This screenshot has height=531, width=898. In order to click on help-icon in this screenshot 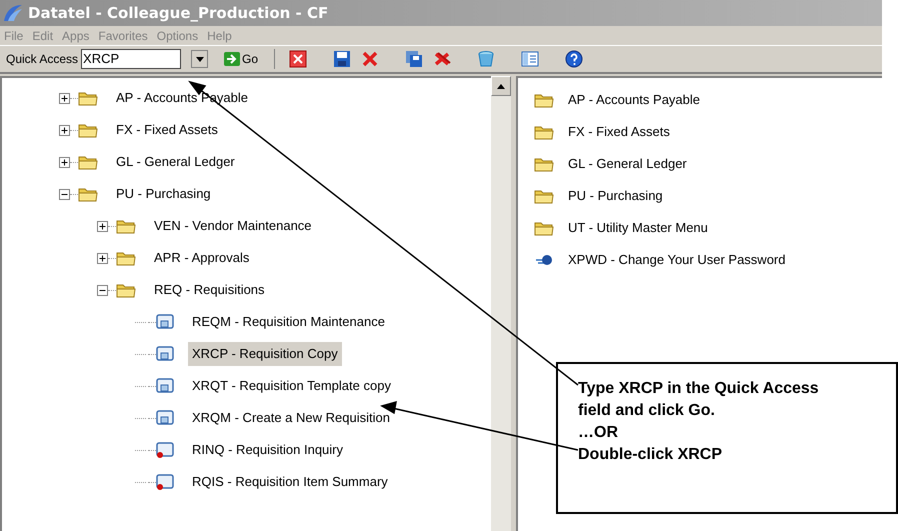, I will do `click(574, 59)`.